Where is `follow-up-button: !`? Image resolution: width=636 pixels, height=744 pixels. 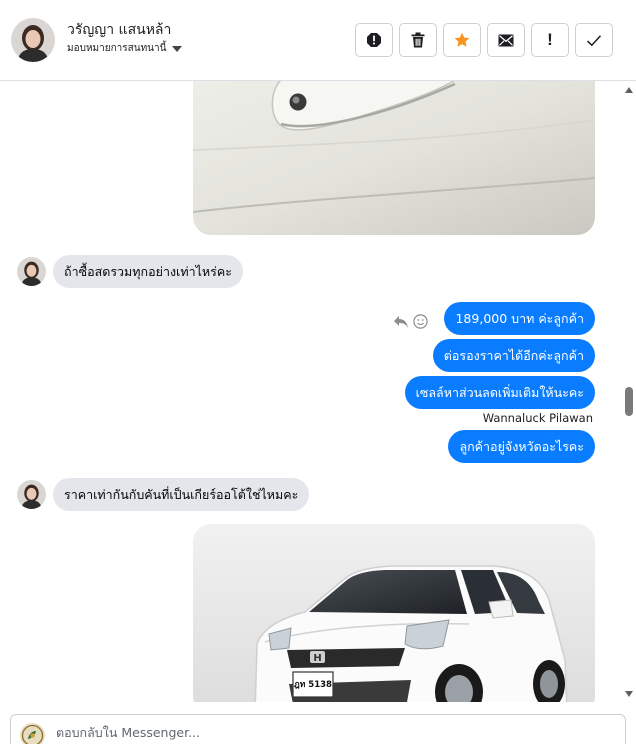
follow-up-button: ! is located at coordinates (550, 40).